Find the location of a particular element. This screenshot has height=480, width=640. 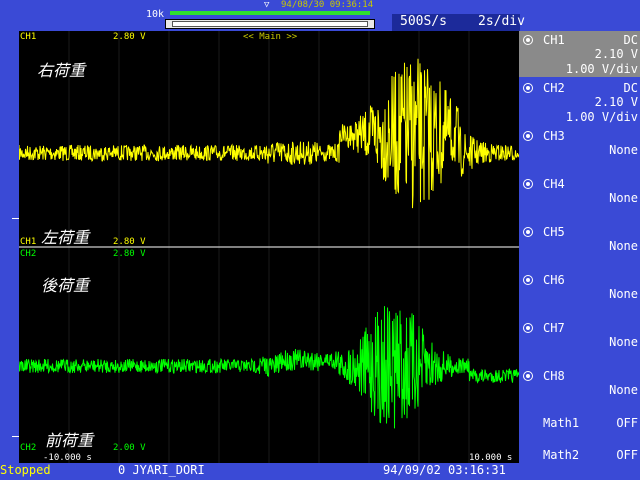

zoom-scroll-thumb is located at coordinates (270, 24).